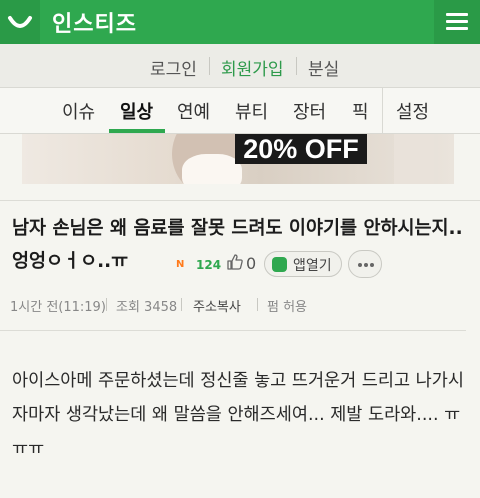 The image size is (480, 498). Describe the element at coordinates (312, 266) in the screenshot. I see `open-app-label: 앱열기` at that location.